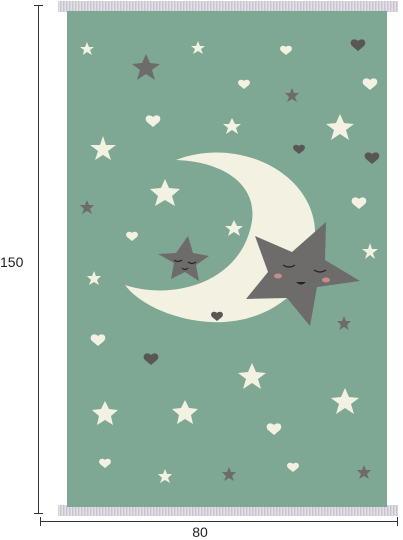 This screenshot has width=403, height=540. What do you see at coordinates (200, 532) in the screenshot?
I see `width-label: 80` at bounding box center [200, 532].